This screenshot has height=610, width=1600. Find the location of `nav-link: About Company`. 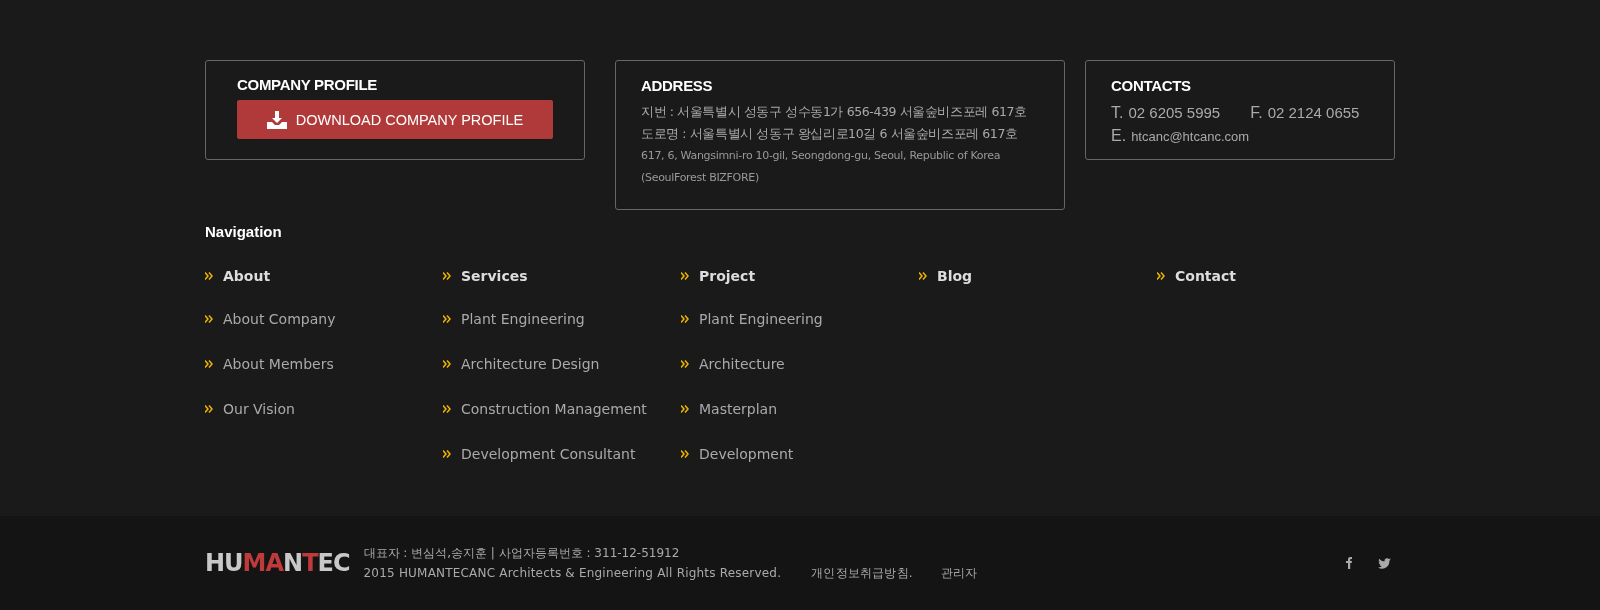

nav-link: About Company is located at coordinates (279, 318).